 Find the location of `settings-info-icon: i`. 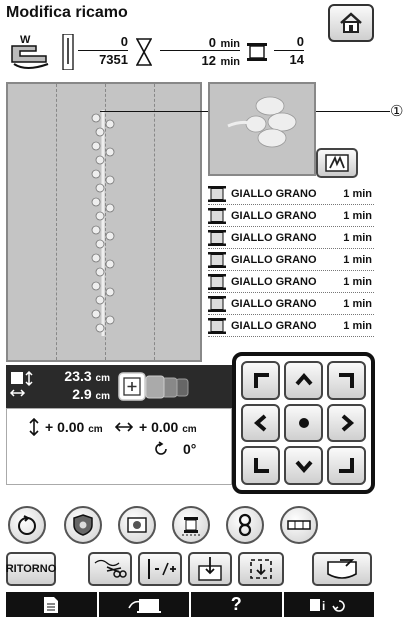

settings-info-icon: i is located at coordinates (327, 605).